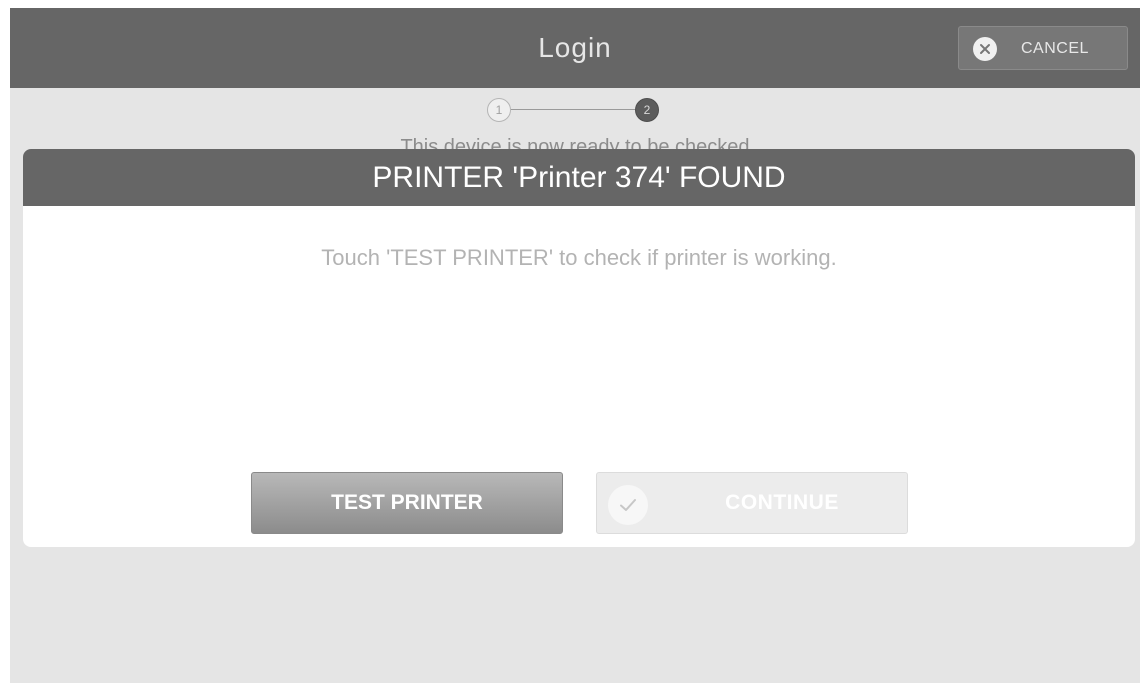 Image resolution: width=1140 pixels, height=683 pixels. Describe the element at coordinates (575, 143) in the screenshot. I see `background-partial-text: This device is now ready to be checked` at that location.